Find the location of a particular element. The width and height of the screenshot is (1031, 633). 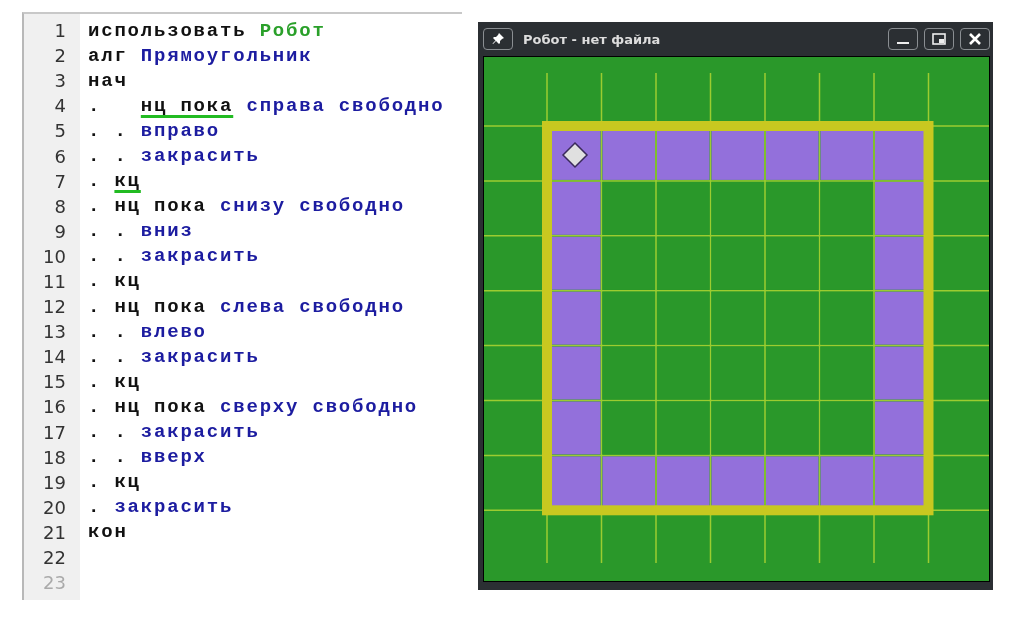

line-number: 19 is located at coordinates (54, 482).